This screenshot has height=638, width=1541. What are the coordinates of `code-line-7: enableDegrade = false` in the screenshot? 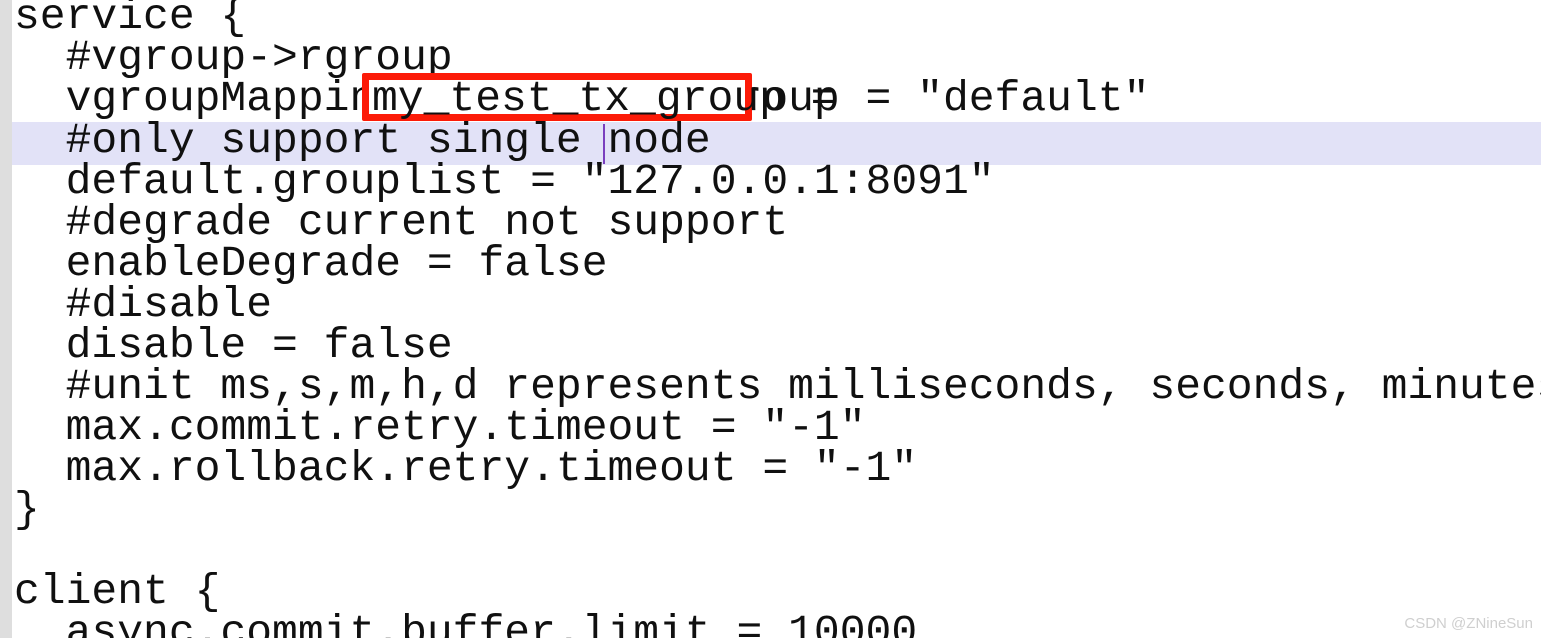 It's located at (310, 263).